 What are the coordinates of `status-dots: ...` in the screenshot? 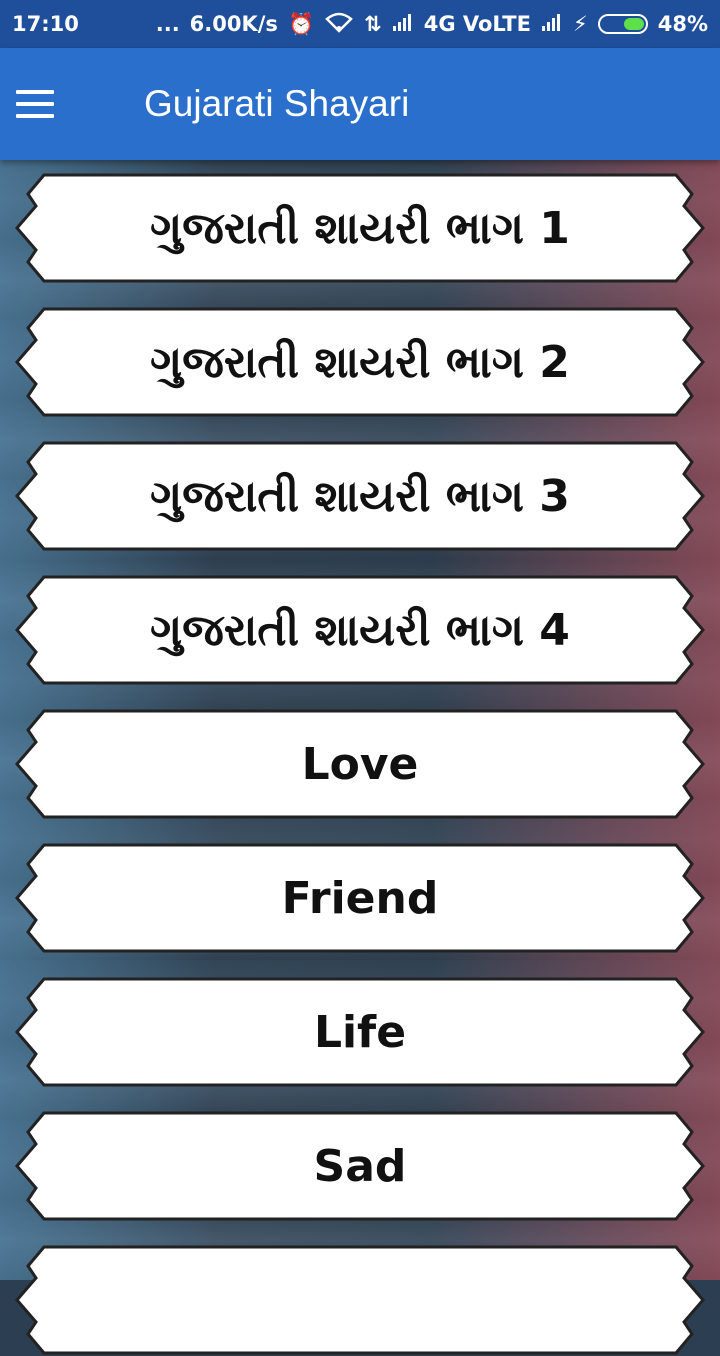 It's located at (167, 24).